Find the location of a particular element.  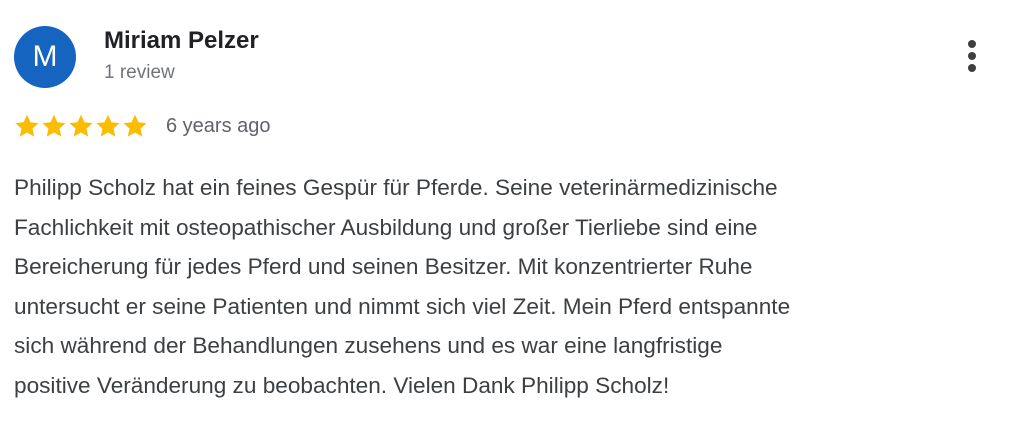

review-count: 1 review is located at coordinates (139, 72).